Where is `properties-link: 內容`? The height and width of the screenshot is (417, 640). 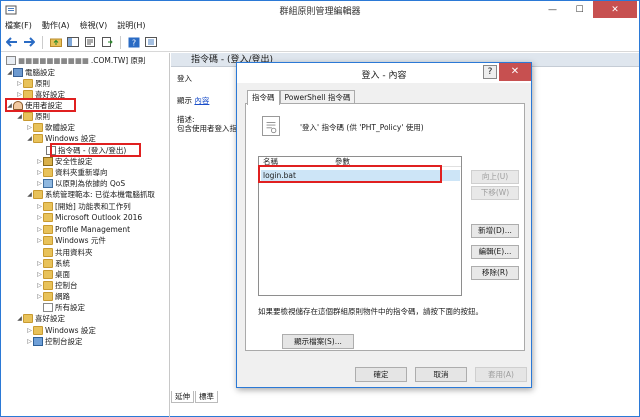
properties-link: 內容 is located at coordinates (201, 100).